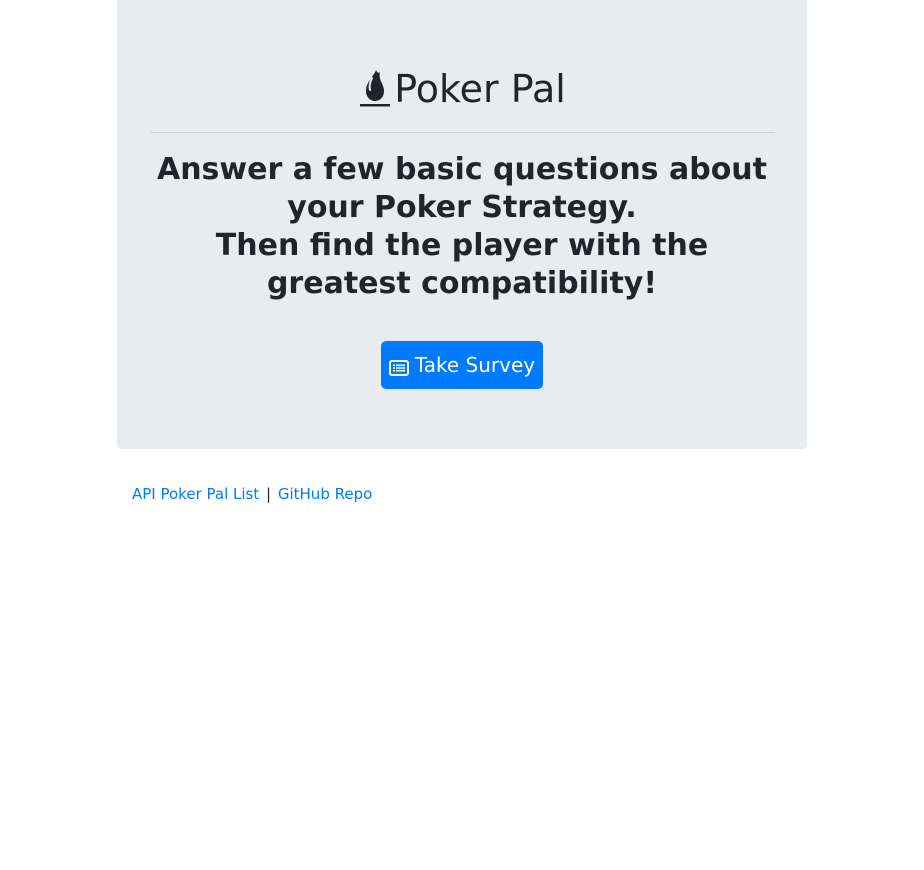 Image resolution: width=924 pixels, height=870 pixels. I want to click on footer-links: API Poker Pal List | GitHub Repo, so click(462, 494).